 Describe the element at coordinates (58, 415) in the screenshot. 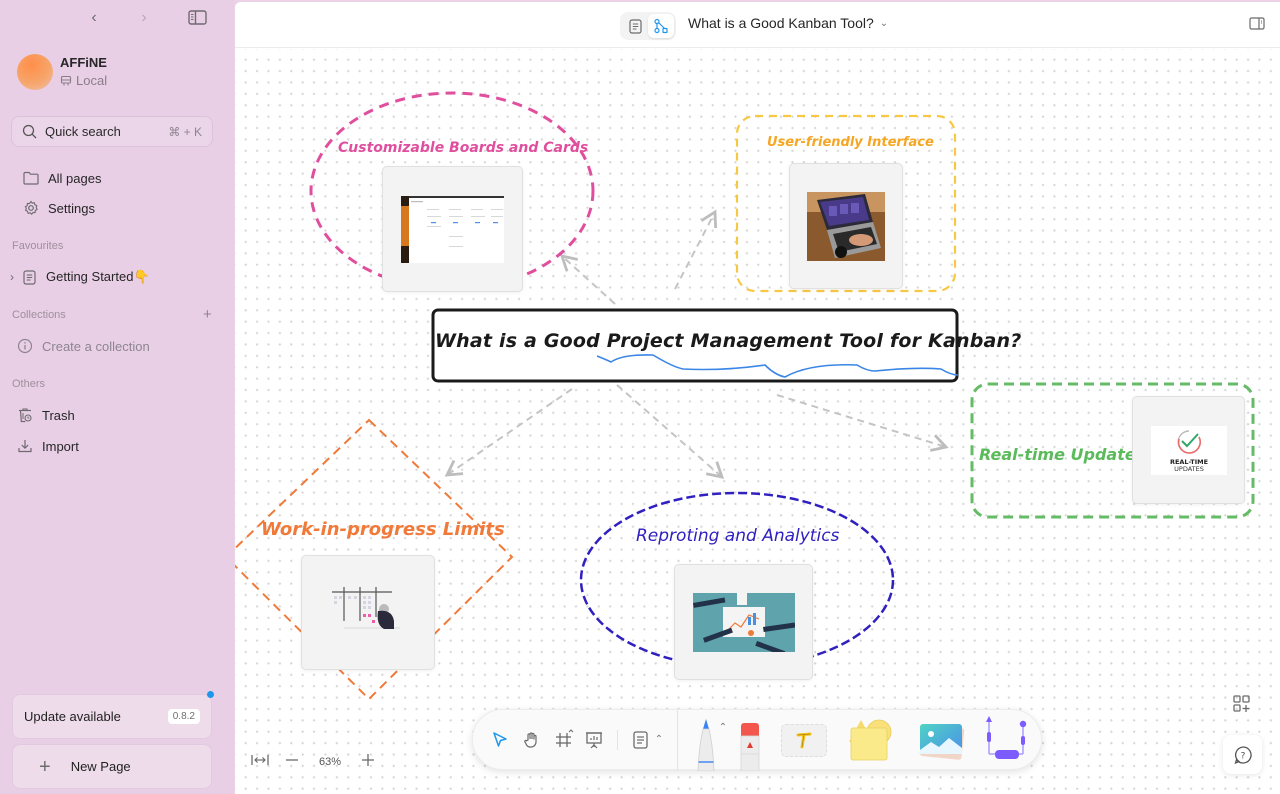

I see `sidebar-item-label: Trash` at that location.